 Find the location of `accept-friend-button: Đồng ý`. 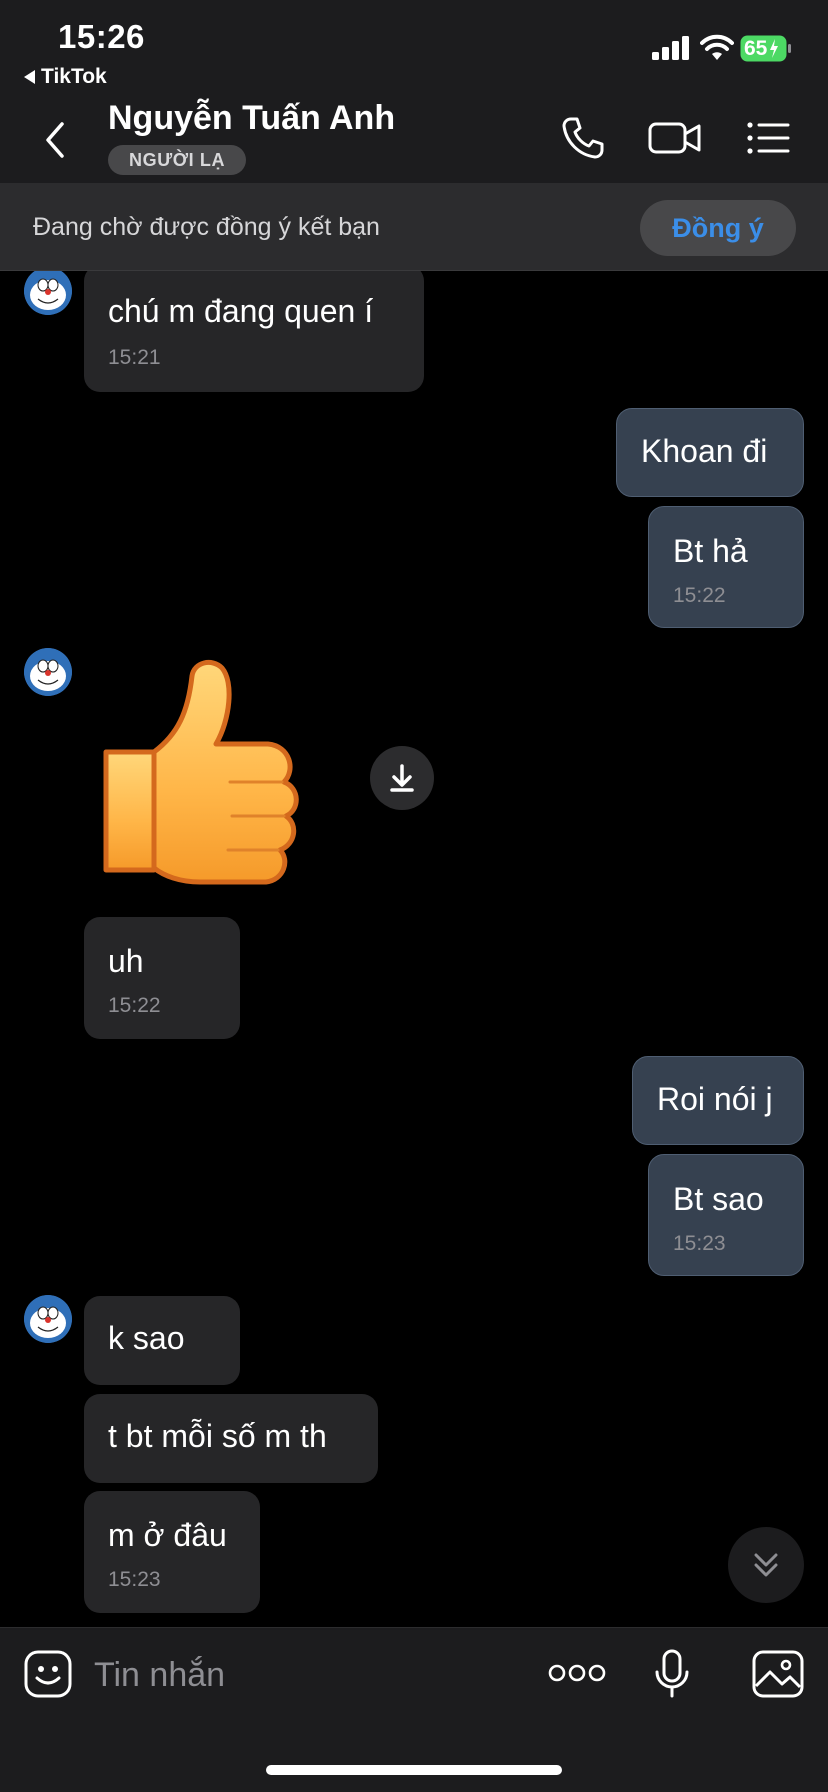

accept-friend-button: Đồng ý is located at coordinates (718, 228).